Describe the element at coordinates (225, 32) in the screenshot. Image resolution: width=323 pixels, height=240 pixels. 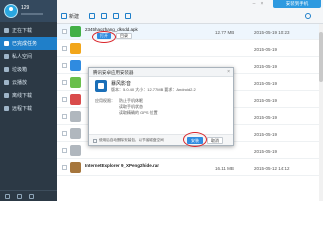
I see `file-size: 12.77 MB` at that location.